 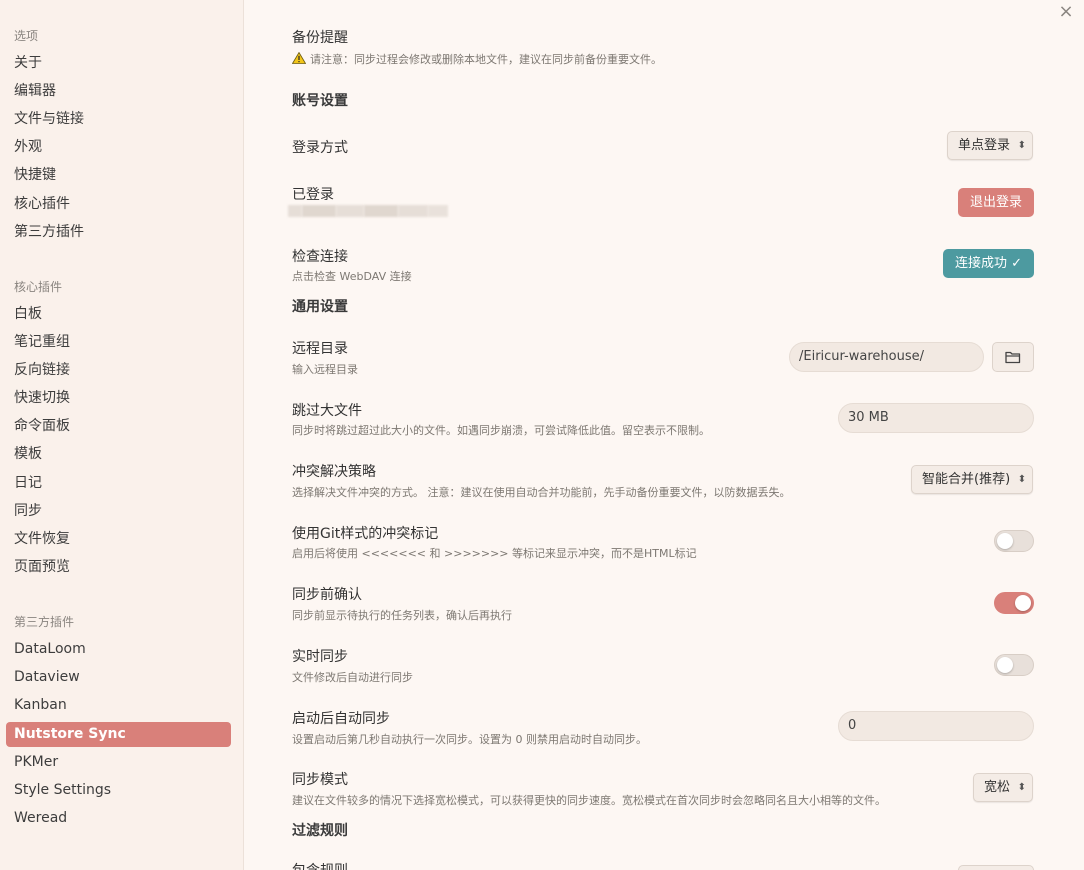 What do you see at coordinates (118, 175) in the screenshot?
I see `sidebar-item-hotkeys: 快捷键` at bounding box center [118, 175].